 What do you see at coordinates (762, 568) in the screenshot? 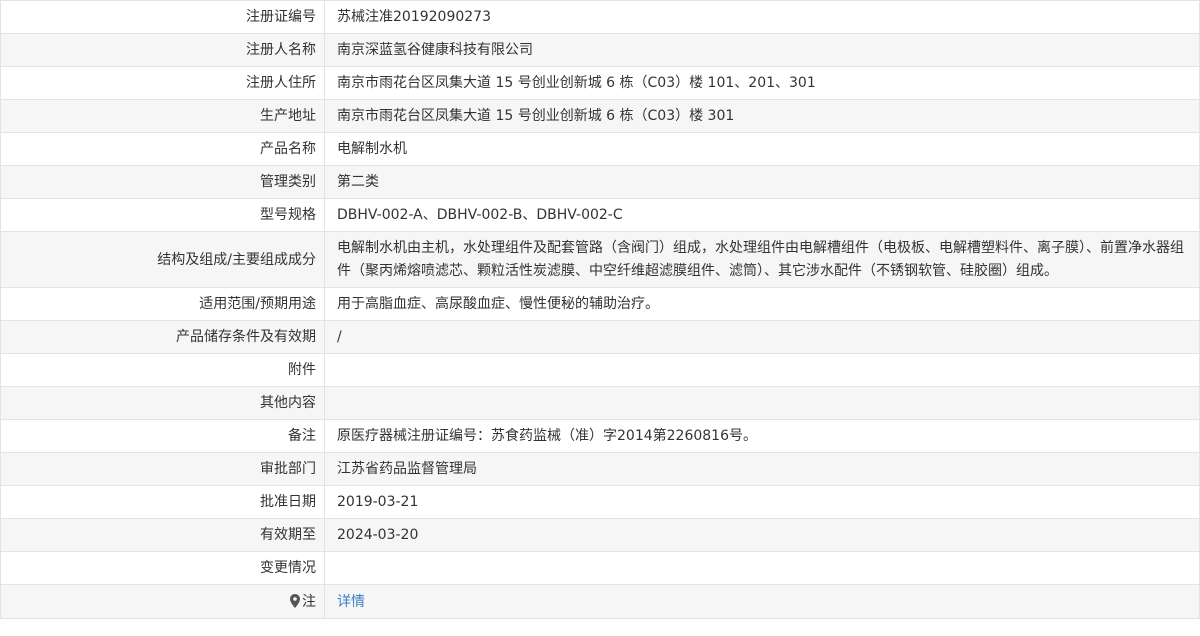
I see `value-change-history` at bounding box center [762, 568].